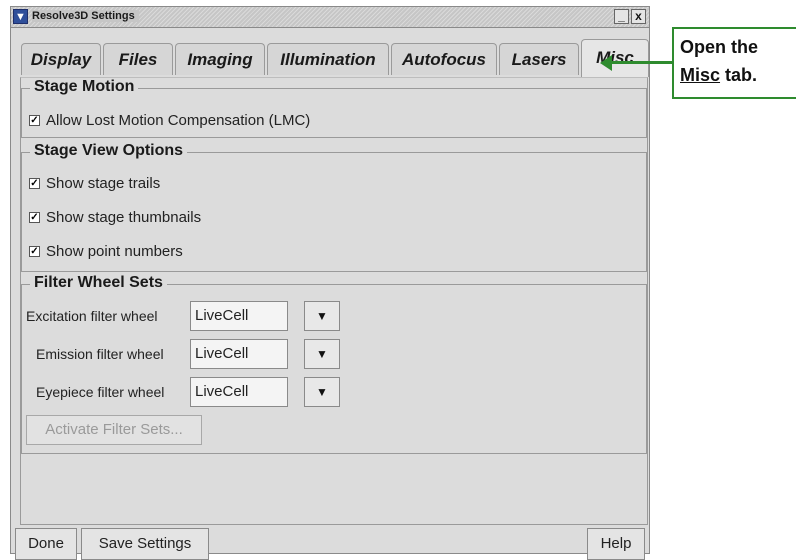 The width and height of the screenshot is (796, 560). Describe the element at coordinates (98, 283) in the screenshot. I see `group-title-filter-wheel: Filter Wheel Sets` at that location.